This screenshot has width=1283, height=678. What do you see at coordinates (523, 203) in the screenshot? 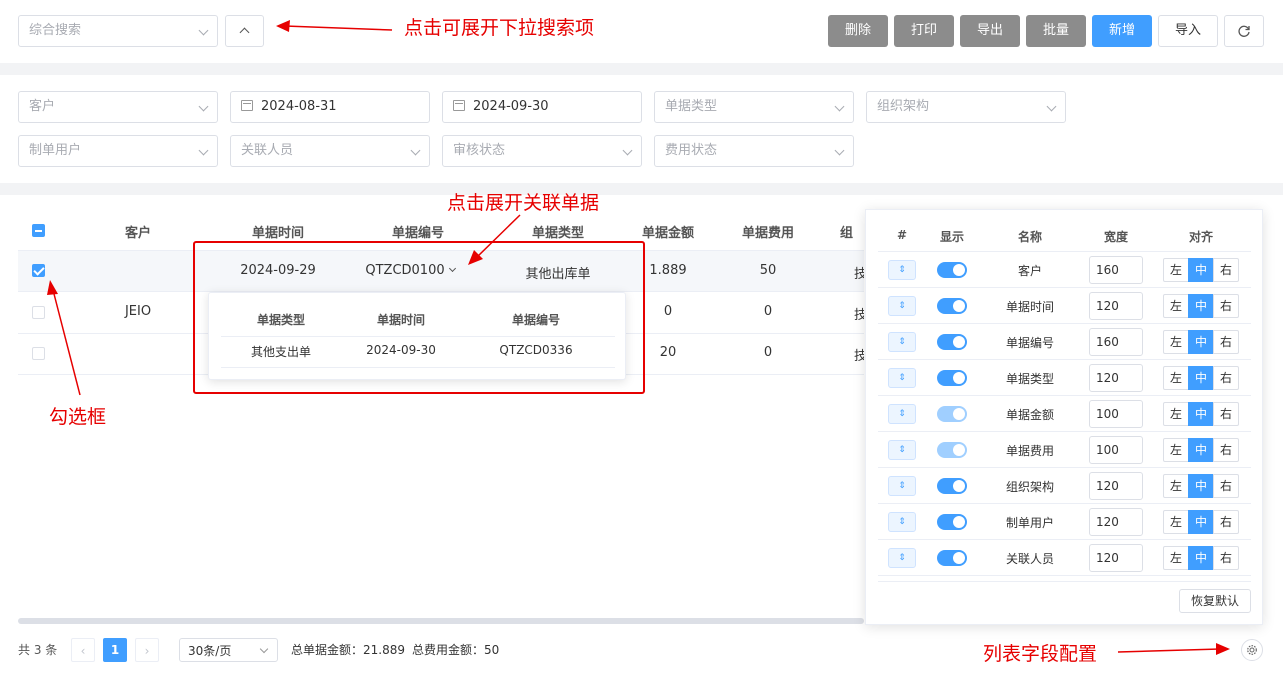
I see `annotation-expand-related: 点击展开关联单据` at bounding box center [523, 203].